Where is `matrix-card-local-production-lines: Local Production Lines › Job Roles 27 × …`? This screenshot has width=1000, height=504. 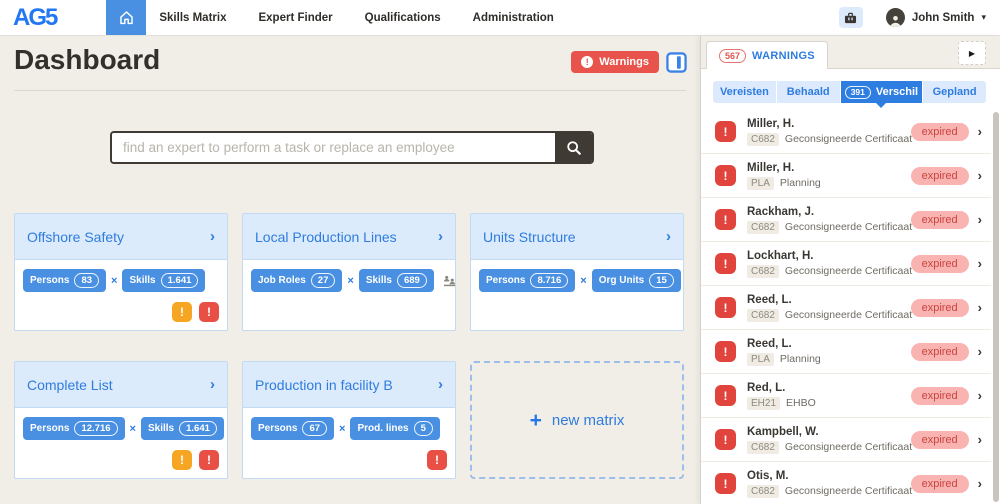 matrix-card-local-production-lines: Local Production Lines › Job Roles 27 × … is located at coordinates (349, 272).